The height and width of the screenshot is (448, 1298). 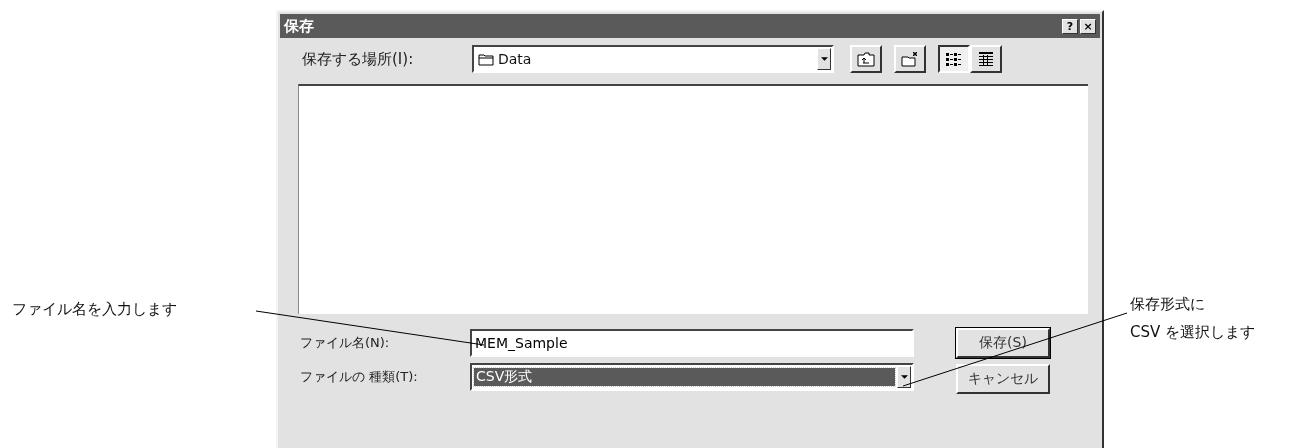 I want to click on cancel-button: キャンセル, so click(x=1003, y=379).